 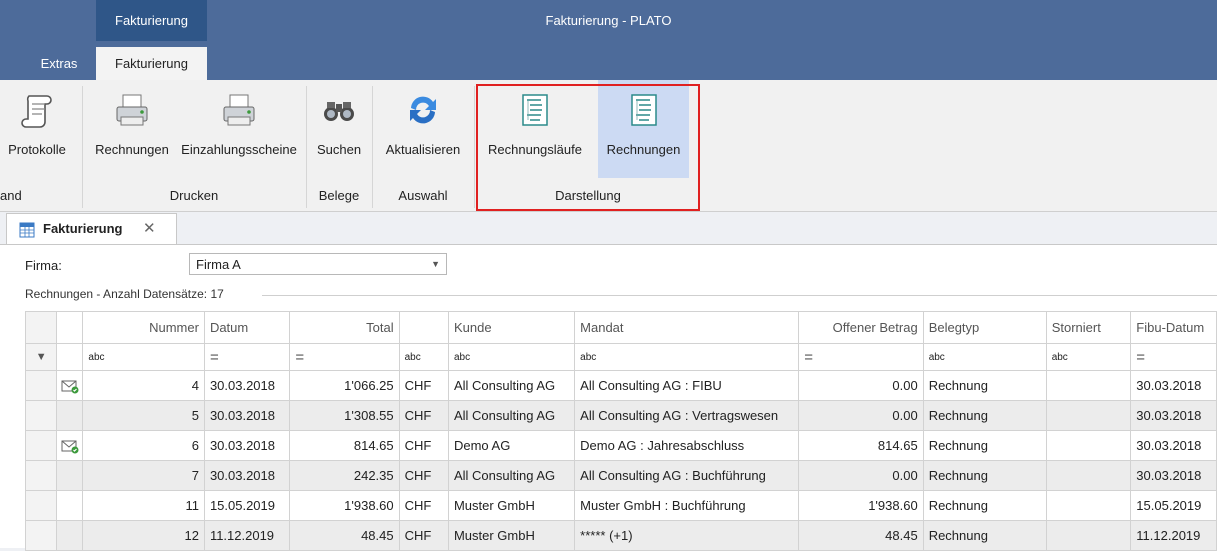 What do you see at coordinates (474, 147) in the screenshot?
I see `group-separator` at bounding box center [474, 147].